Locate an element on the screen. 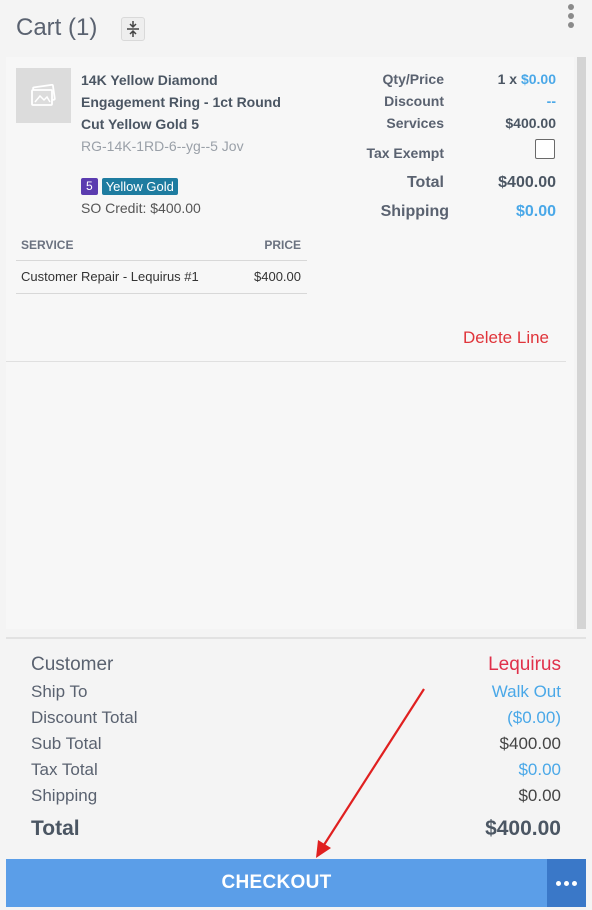 Image resolution: width=592 pixels, height=910 pixels. ellipsis-icon is located at coordinates (558, 883).